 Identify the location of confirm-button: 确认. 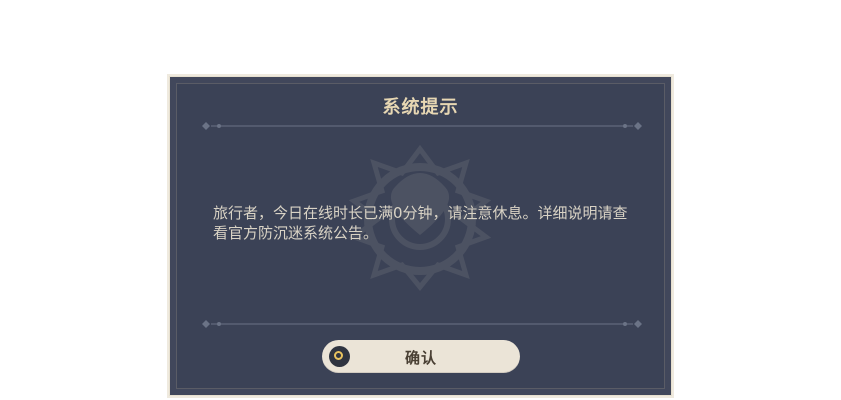
(421, 356).